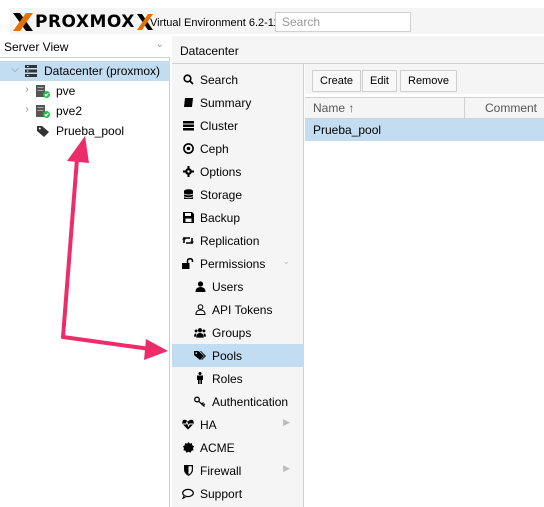 The image size is (544, 507). What do you see at coordinates (220, 218) in the screenshot?
I see `nav-item-label: Backup` at bounding box center [220, 218].